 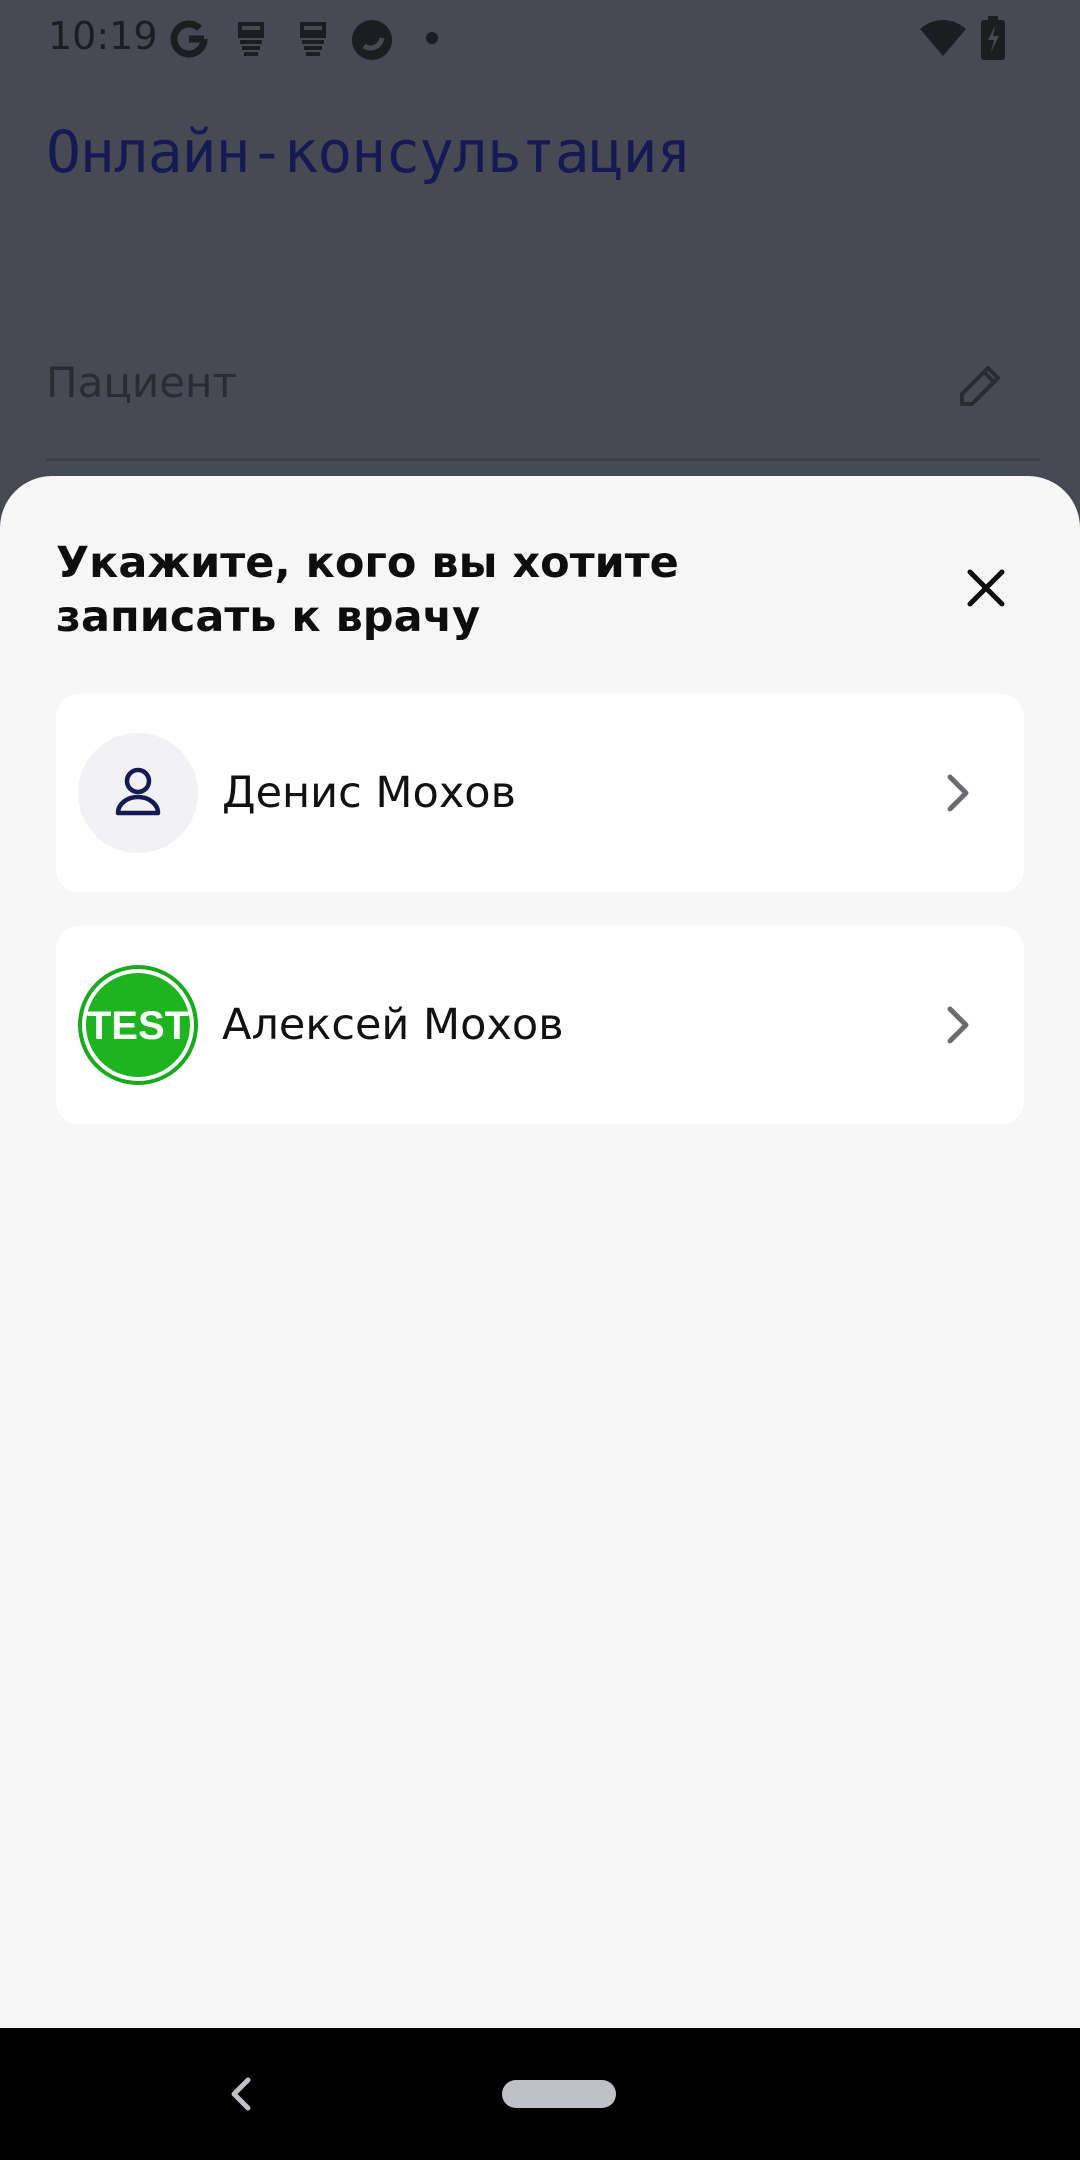 What do you see at coordinates (368, 152) in the screenshot?
I see `page-title: Онлайн-консультация` at bounding box center [368, 152].